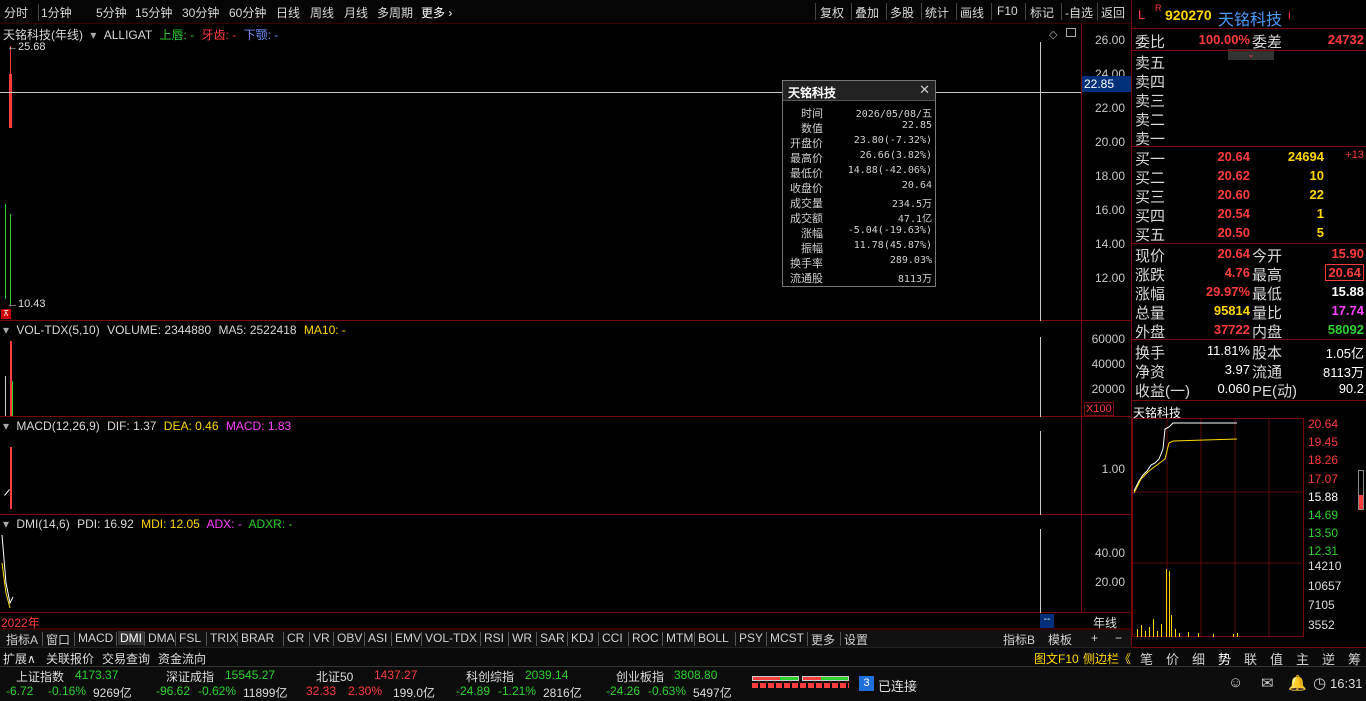 Image resolution: width=1366 pixels, height=701 pixels. Describe the element at coordinates (1249, 99) in the screenshot. I see `sell-level: 卖三` at that location.